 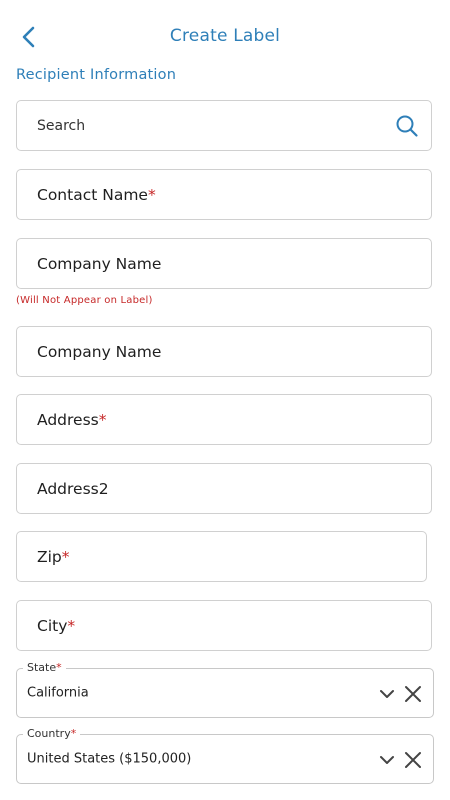 What do you see at coordinates (109, 759) in the screenshot?
I see `country-value: United States ($150,000)` at bounding box center [109, 759].